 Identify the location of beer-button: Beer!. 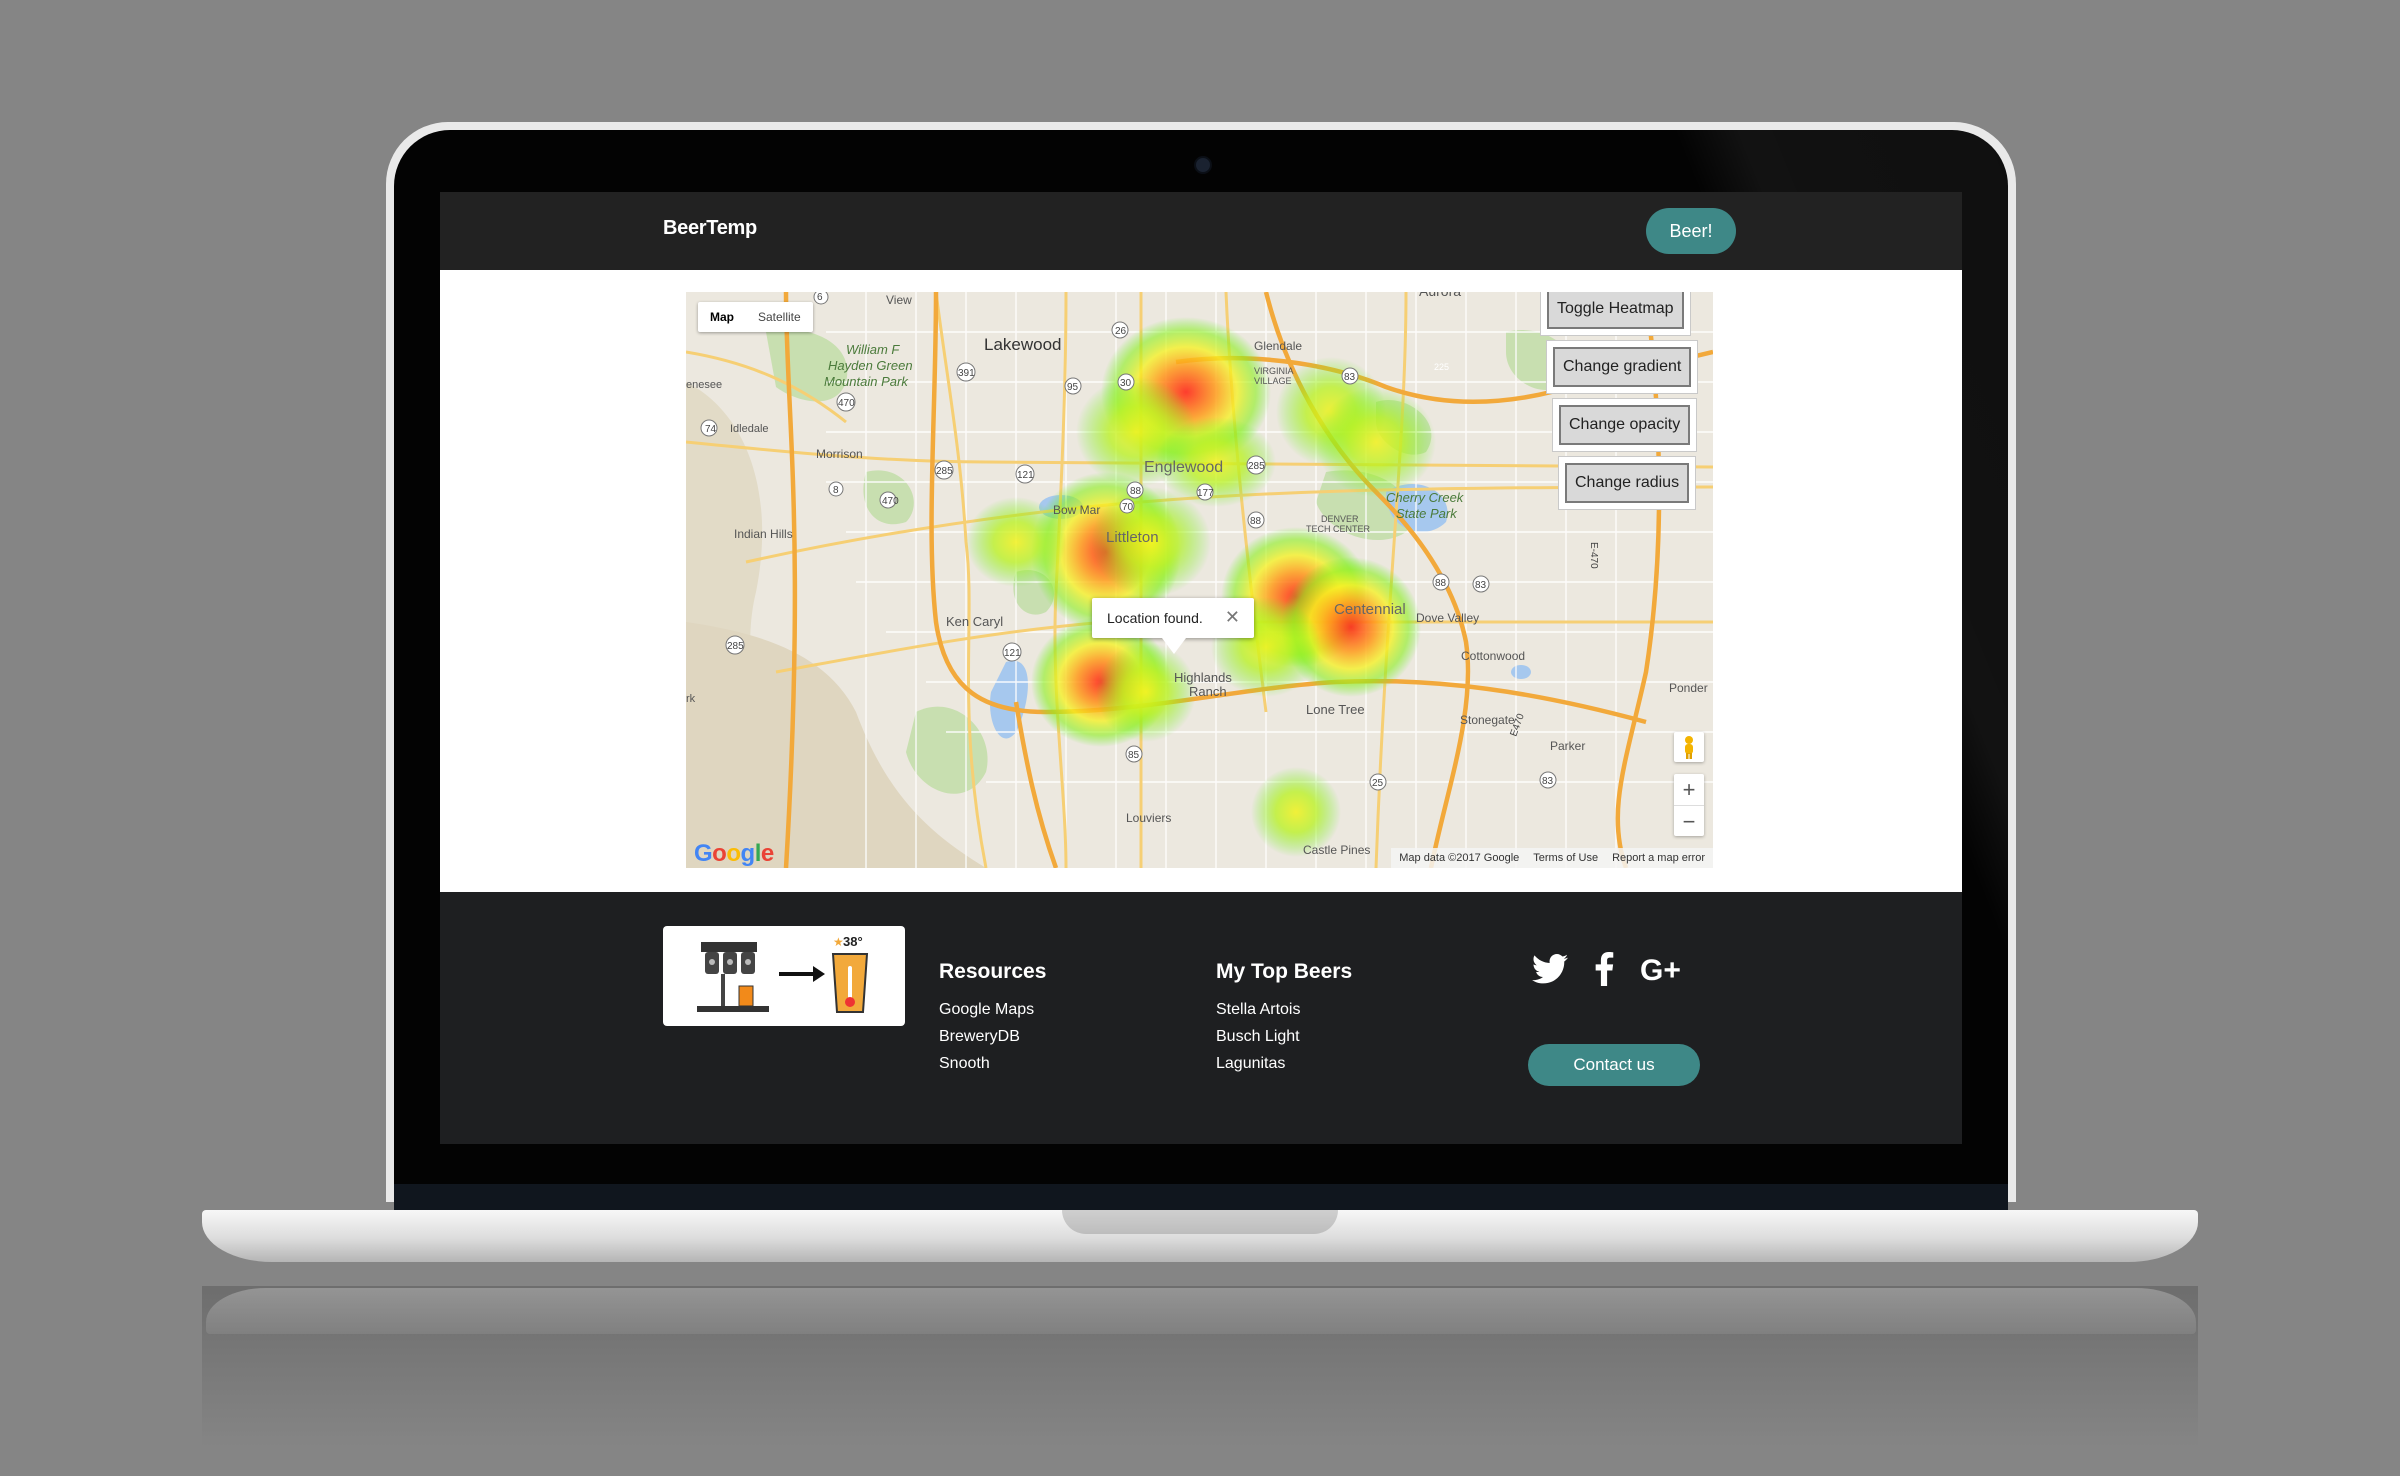
(1691, 231).